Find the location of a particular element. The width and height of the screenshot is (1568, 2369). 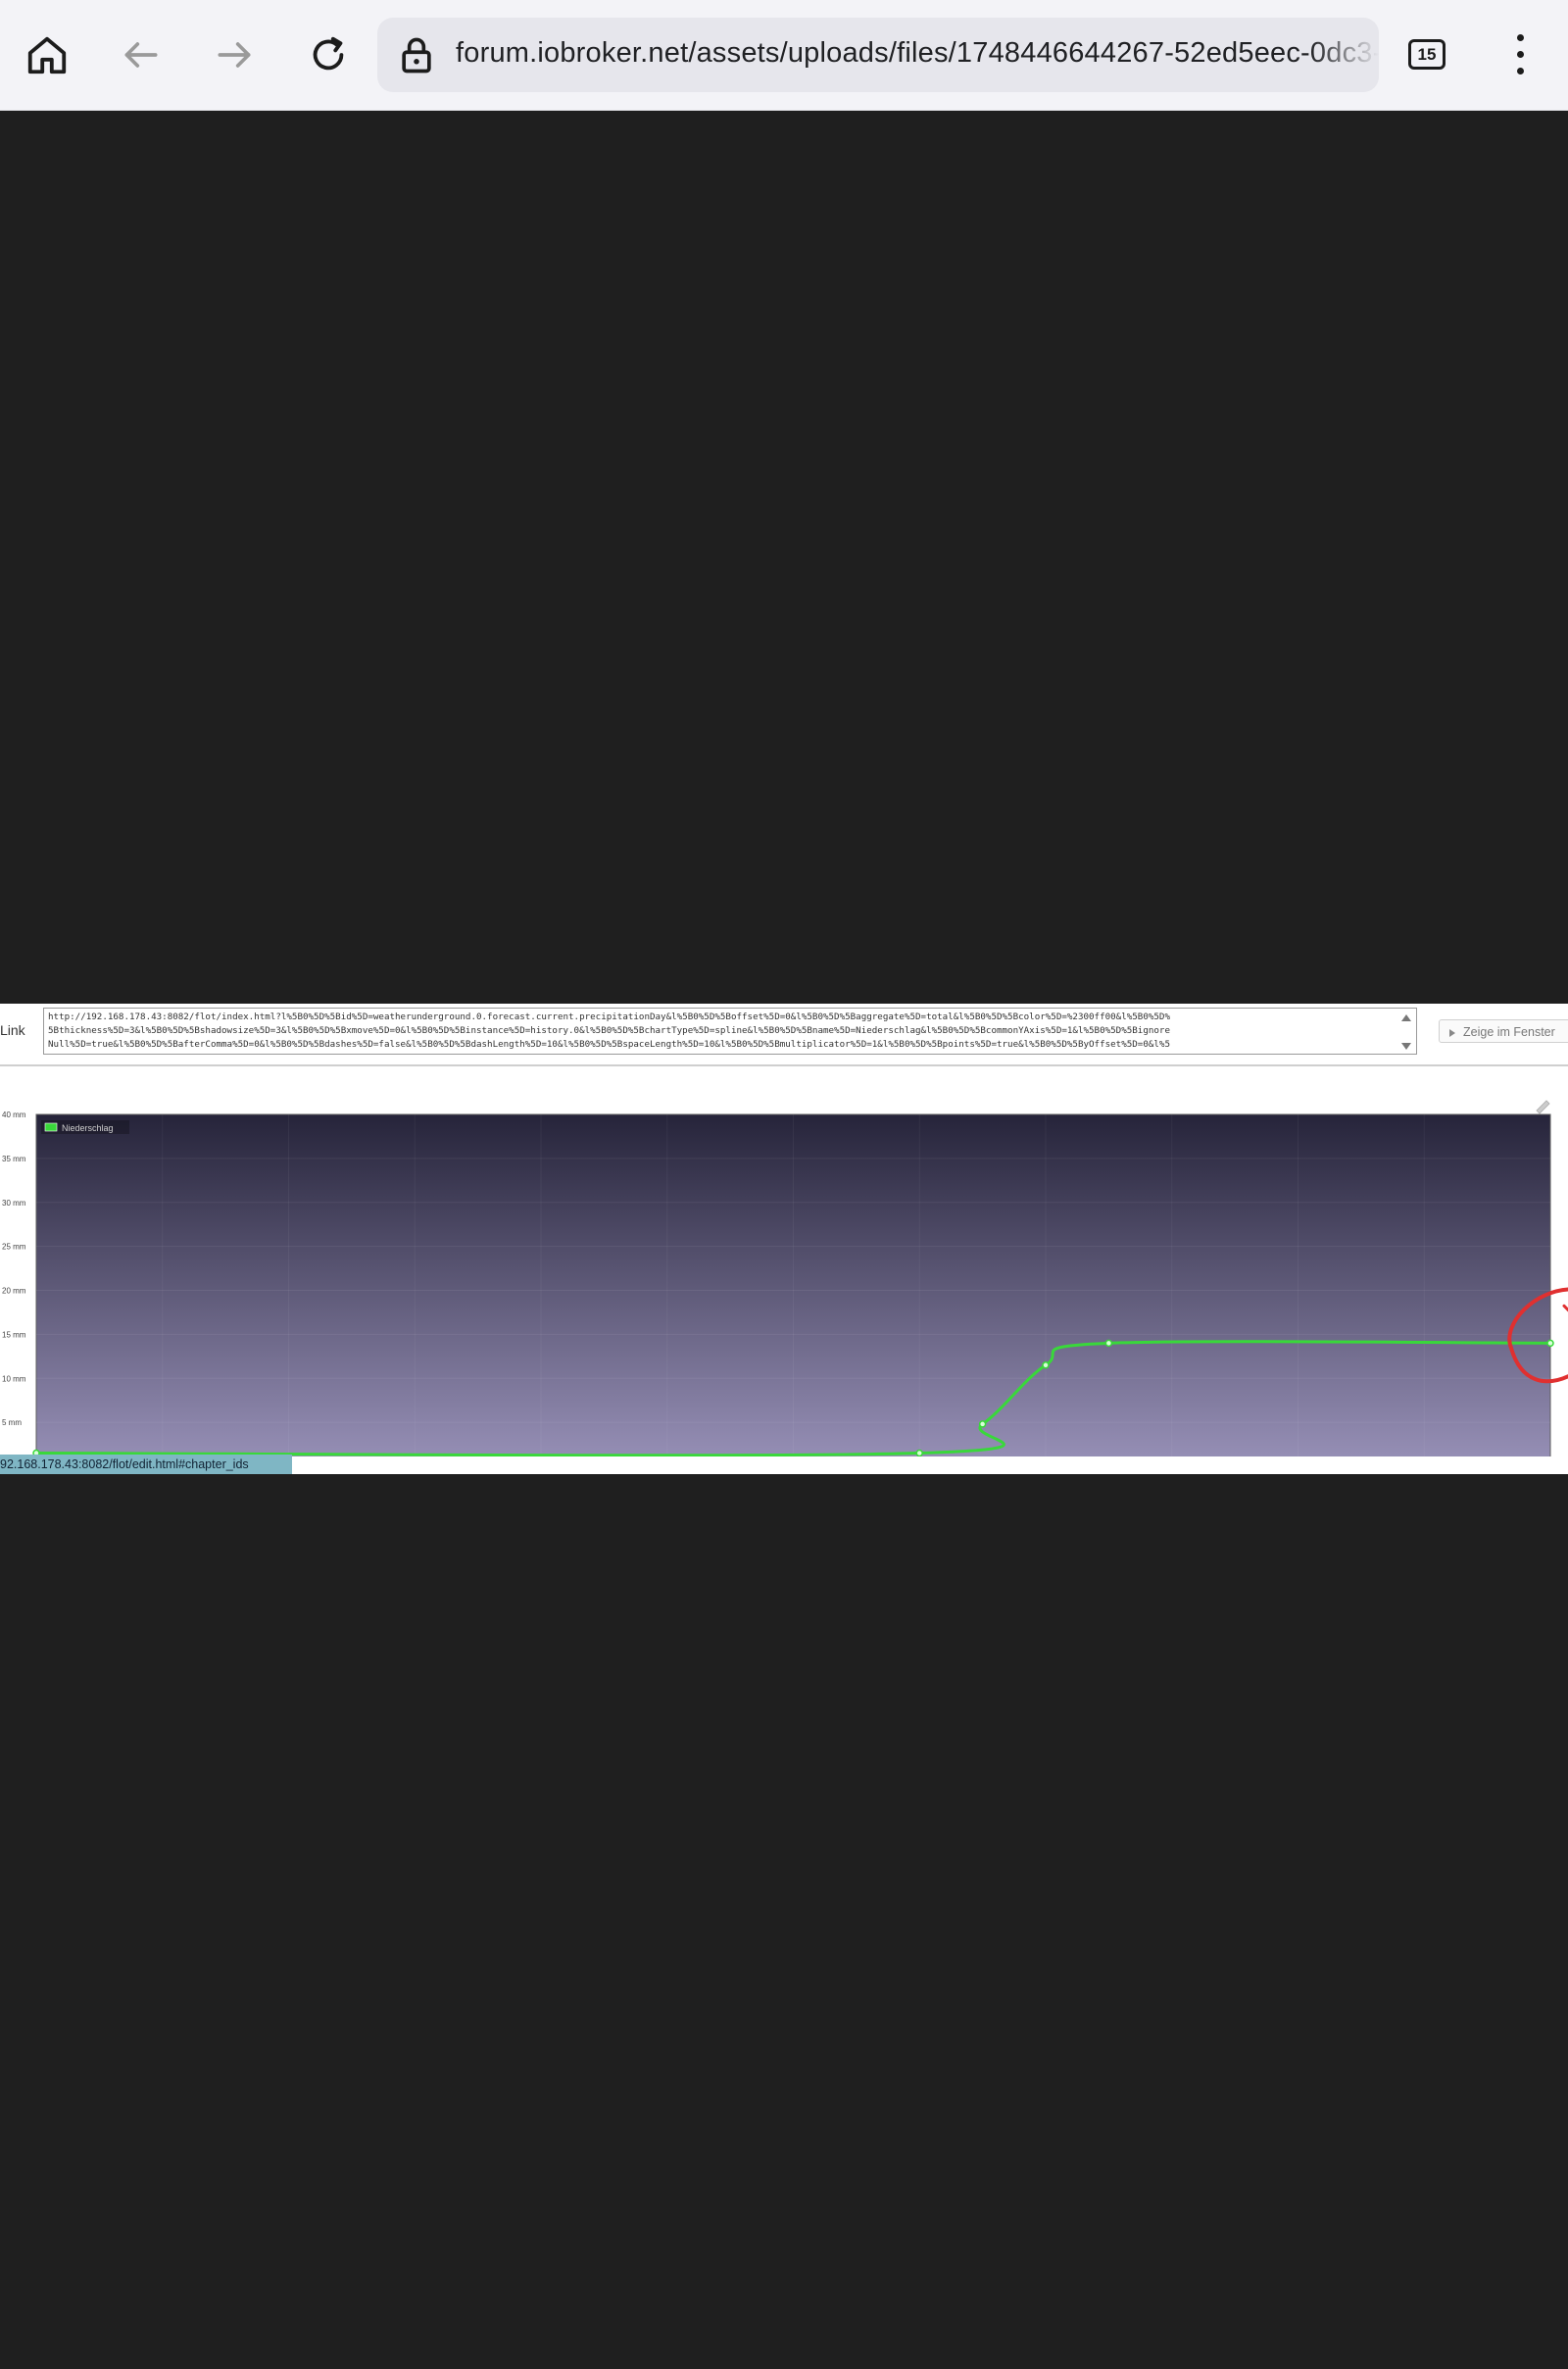

y-tick-label: 40 mm is located at coordinates (14, 1114).